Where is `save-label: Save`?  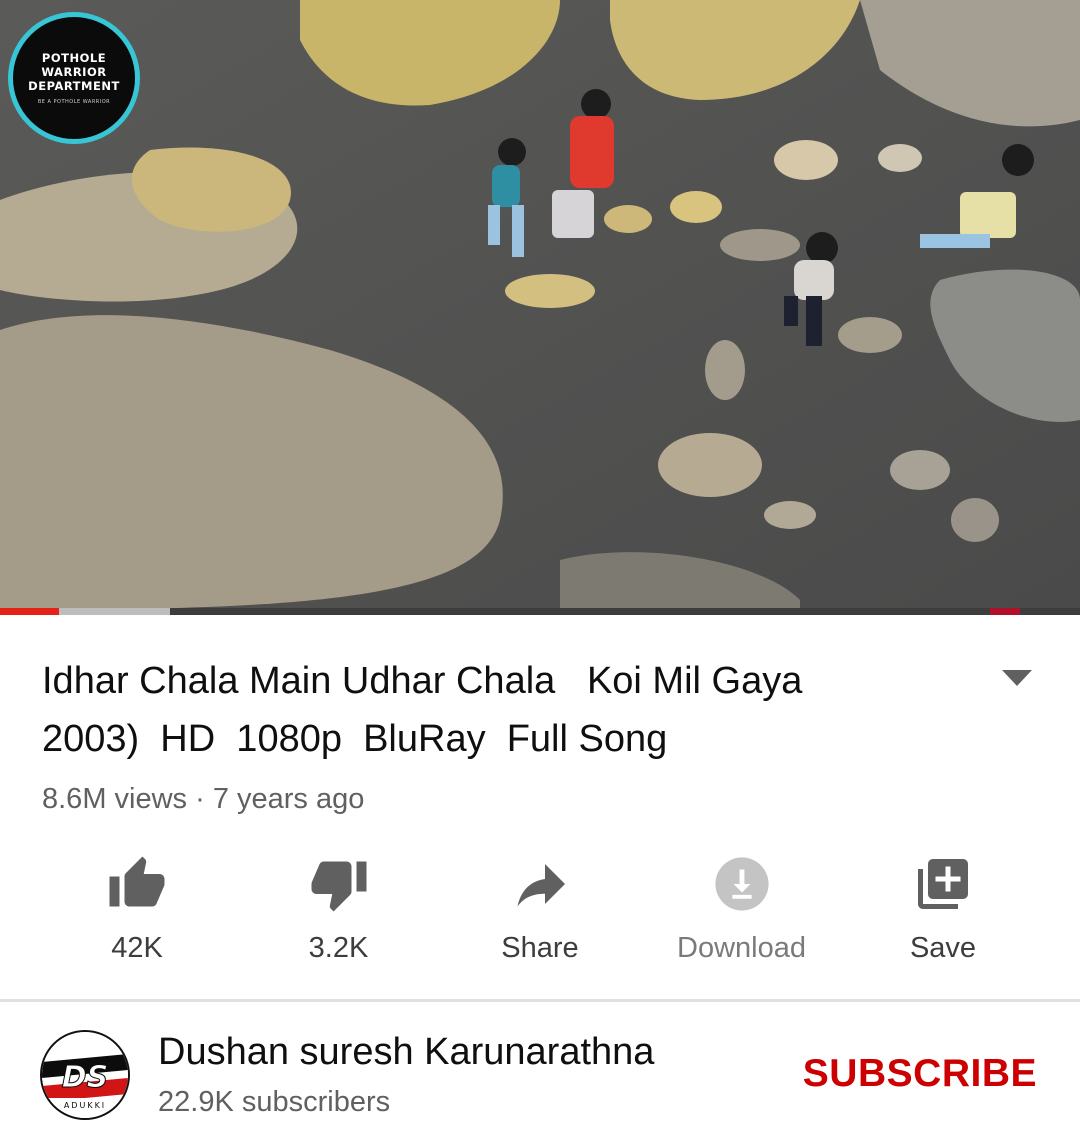 save-label: Save is located at coordinates (943, 948).